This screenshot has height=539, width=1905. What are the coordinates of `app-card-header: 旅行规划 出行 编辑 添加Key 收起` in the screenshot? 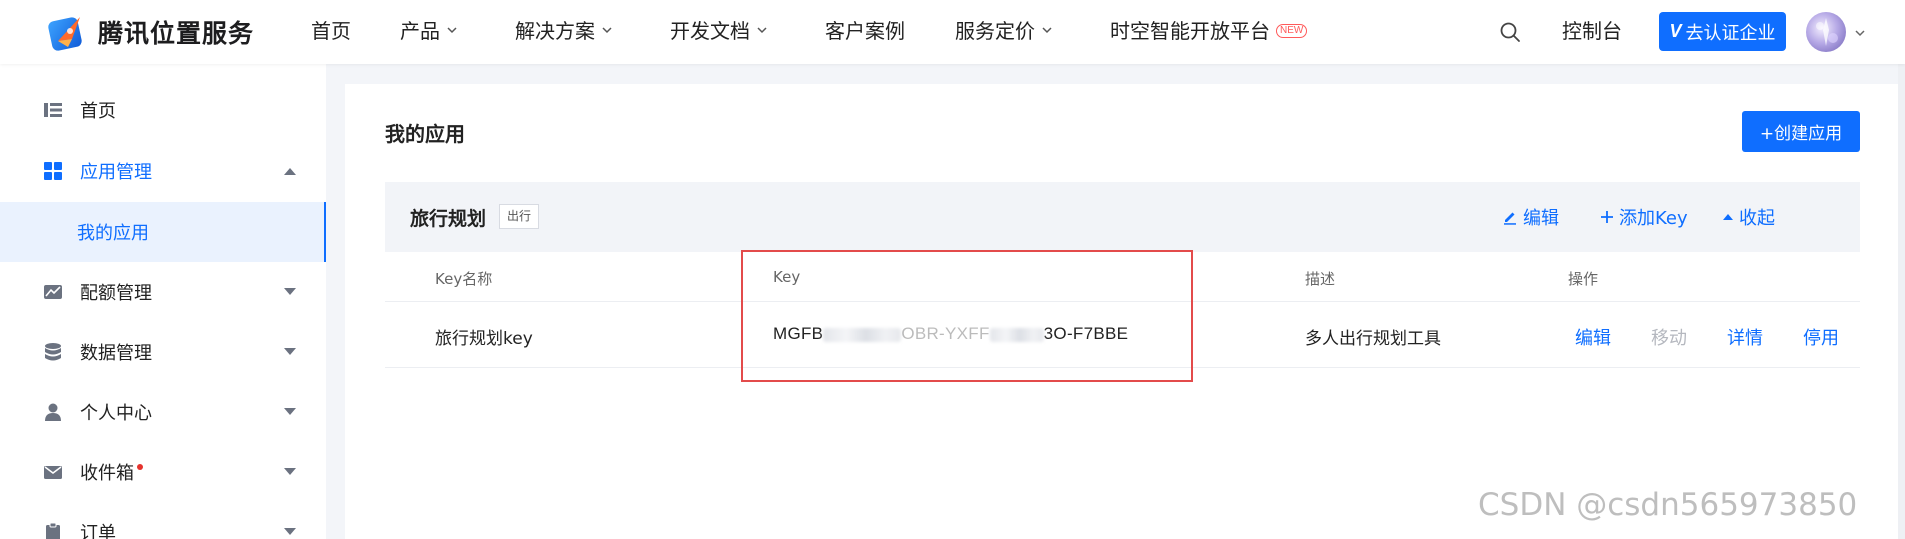 It's located at (1122, 217).